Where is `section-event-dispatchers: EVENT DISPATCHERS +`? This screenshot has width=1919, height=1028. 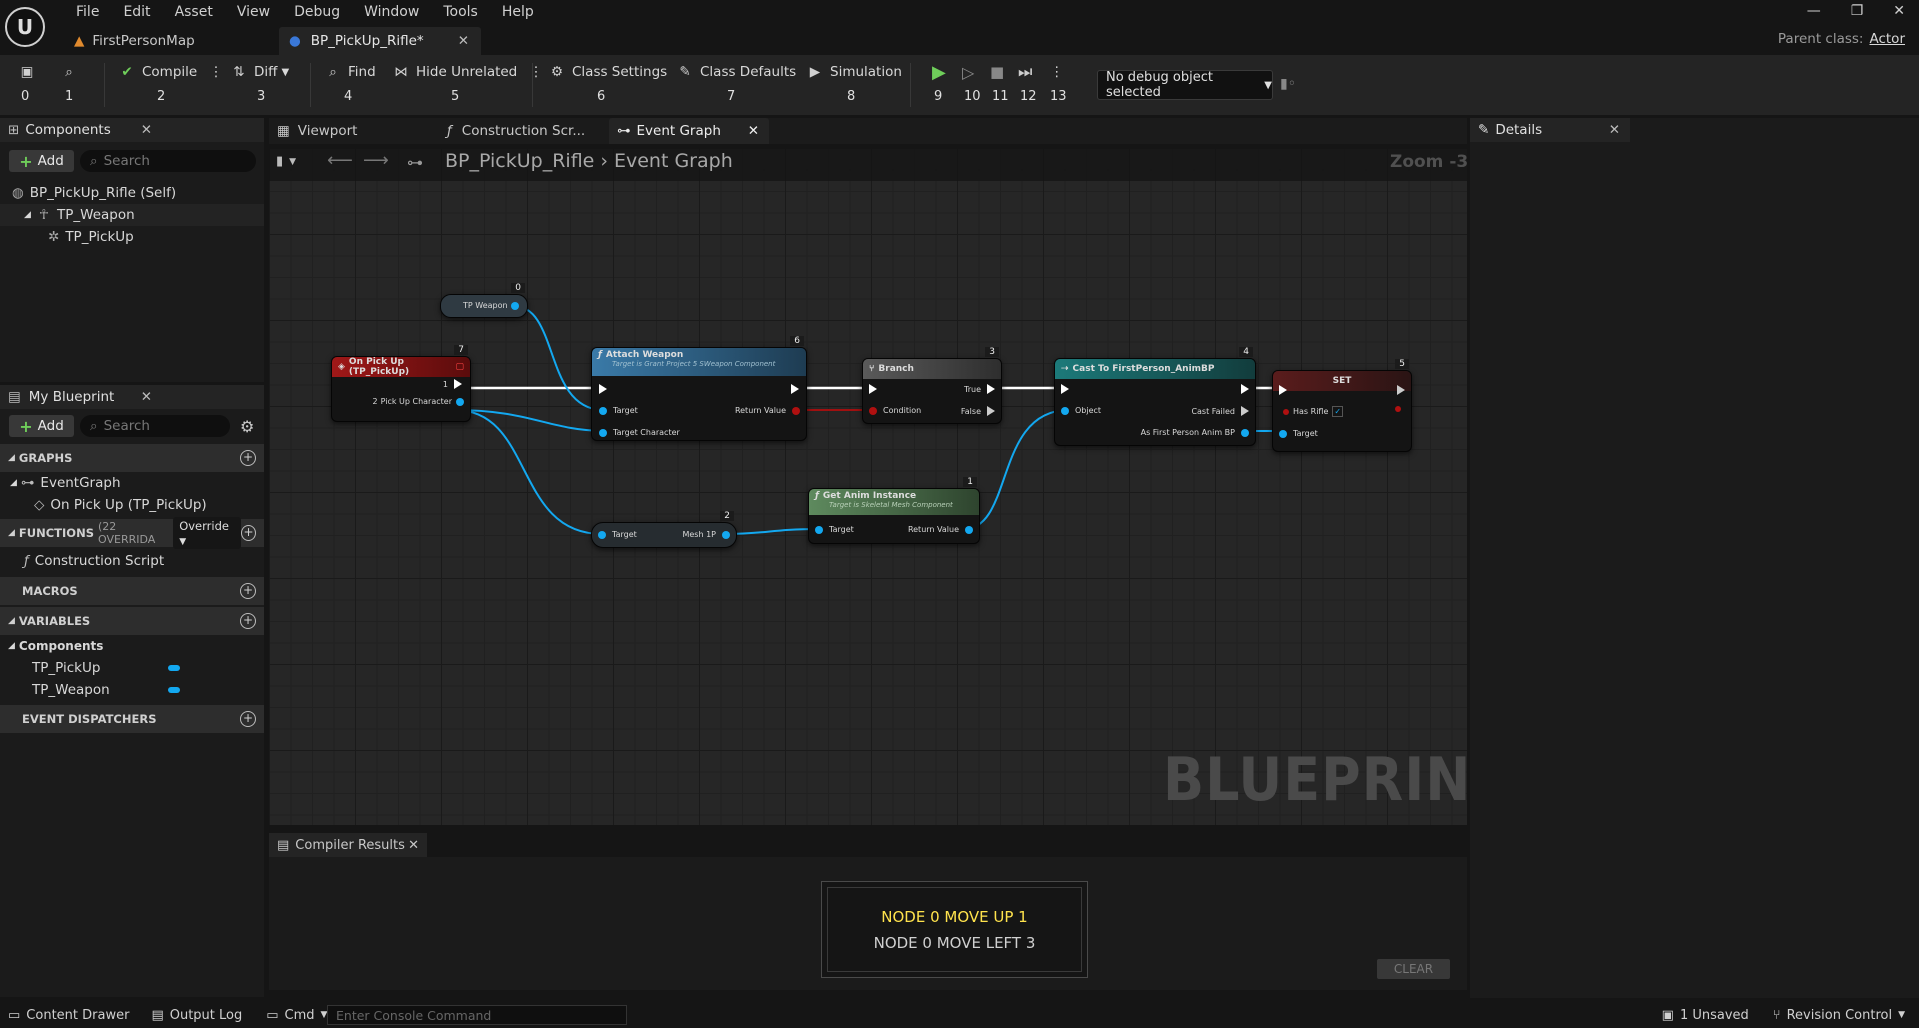
section-event-dispatchers: EVENT DISPATCHERS + is located at coordinates (132, 719).